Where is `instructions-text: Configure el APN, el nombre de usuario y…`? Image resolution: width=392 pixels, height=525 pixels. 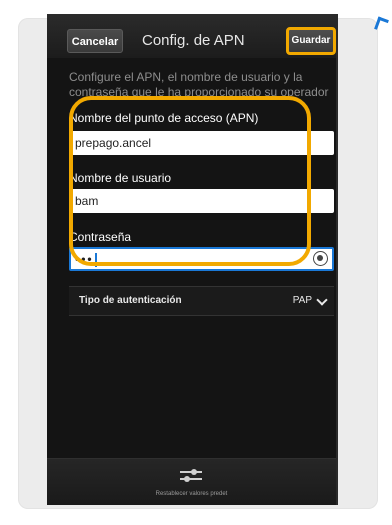
instructions-text: Configure el APN, el nombre de usuario y… is located at coordinates (199, 84).